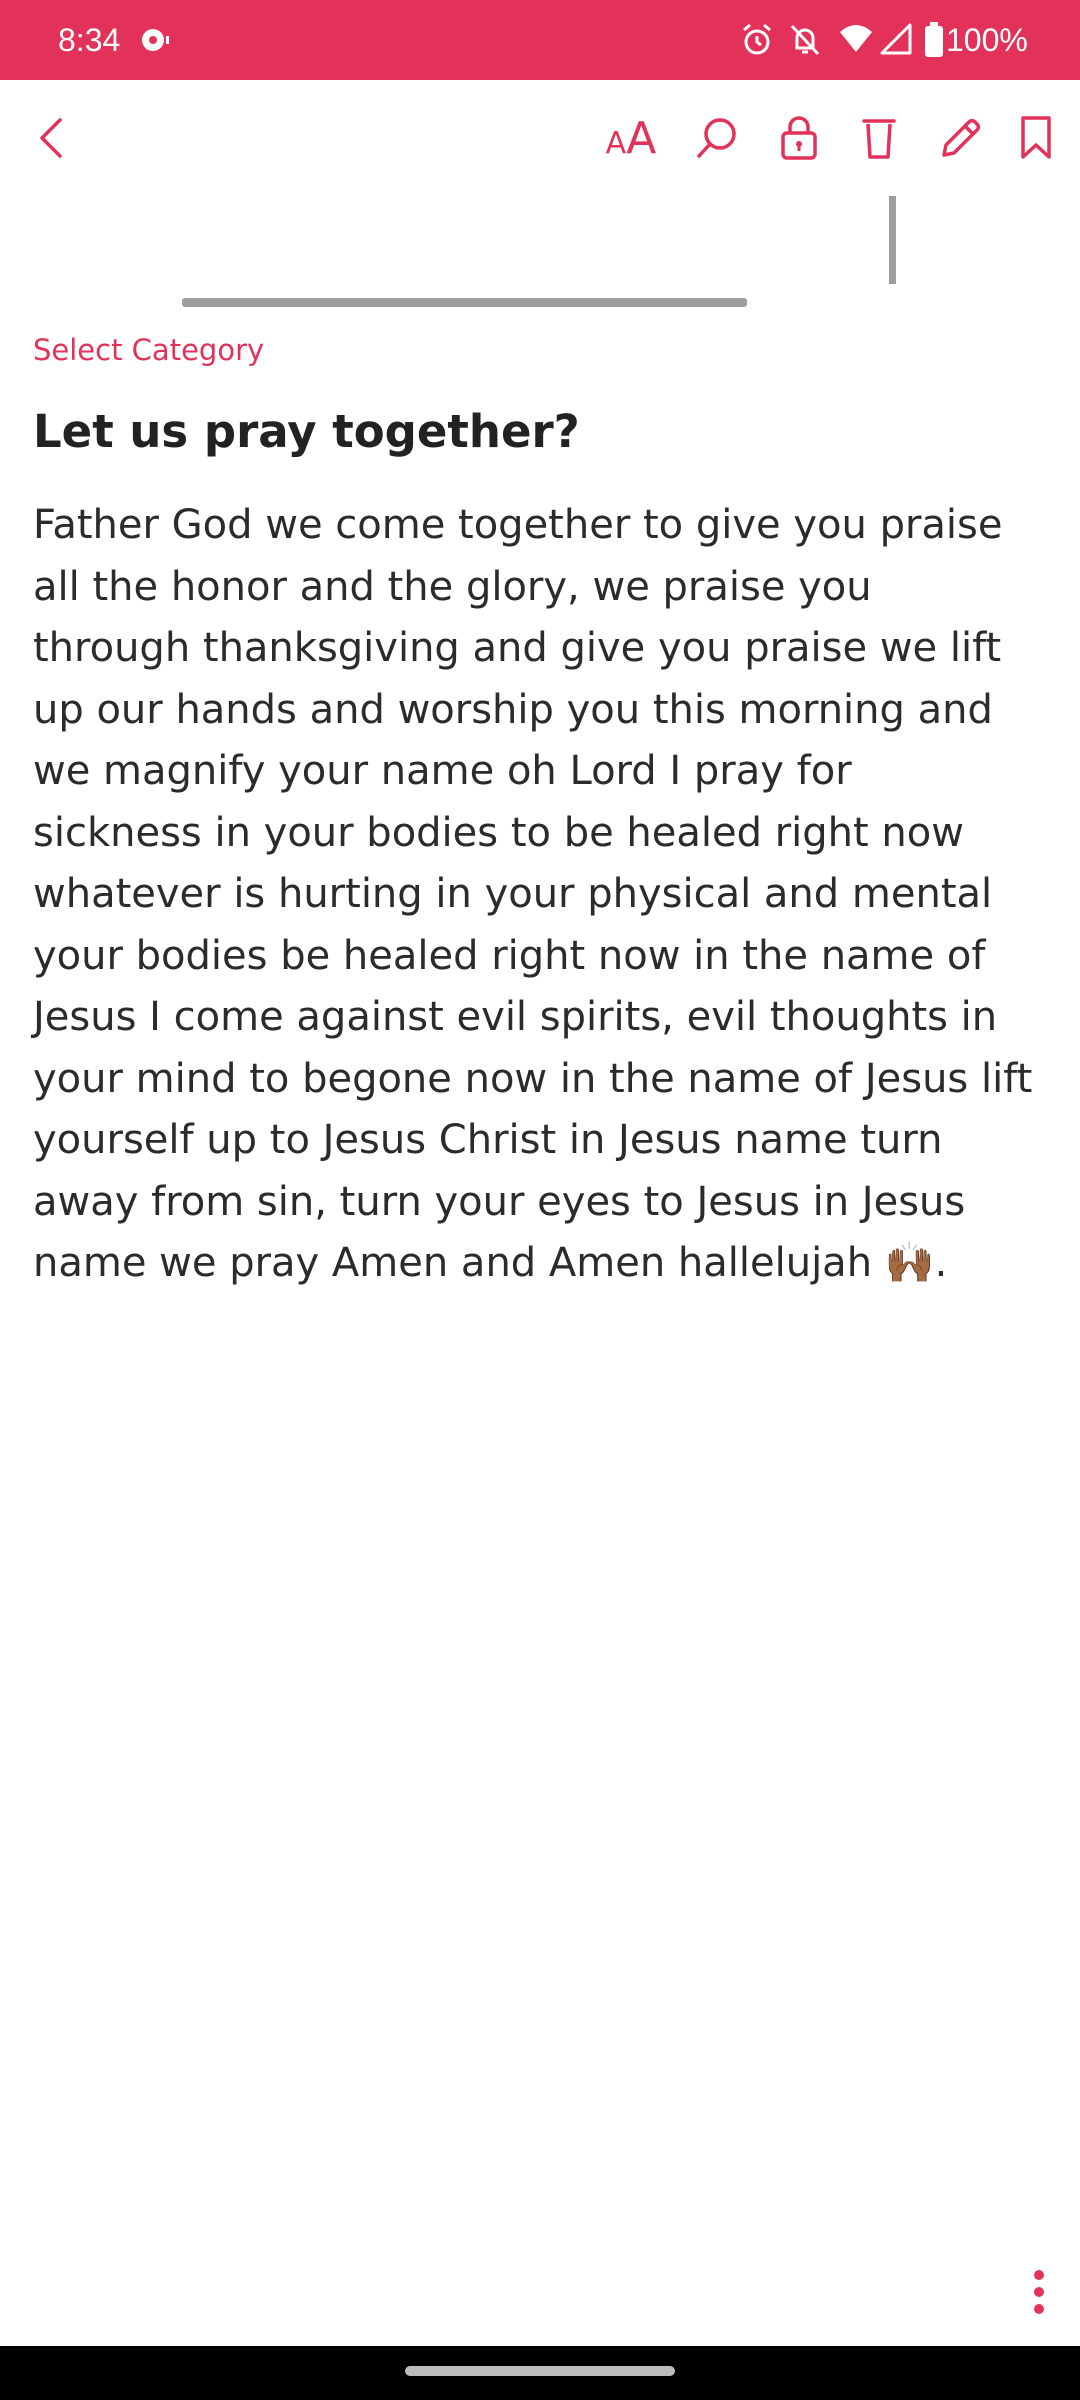 The image size is (1080, 2400). I want to click on status-time: 8:34, so click(89, 40).